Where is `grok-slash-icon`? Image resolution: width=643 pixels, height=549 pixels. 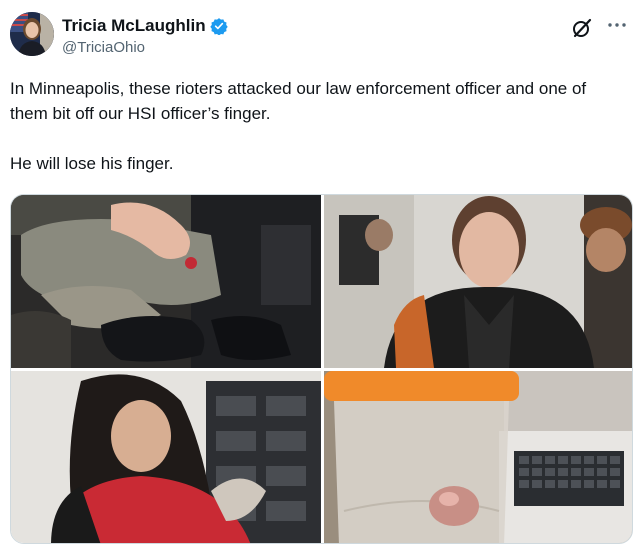
grok-slash-icon is located at coordinates (582, 28).